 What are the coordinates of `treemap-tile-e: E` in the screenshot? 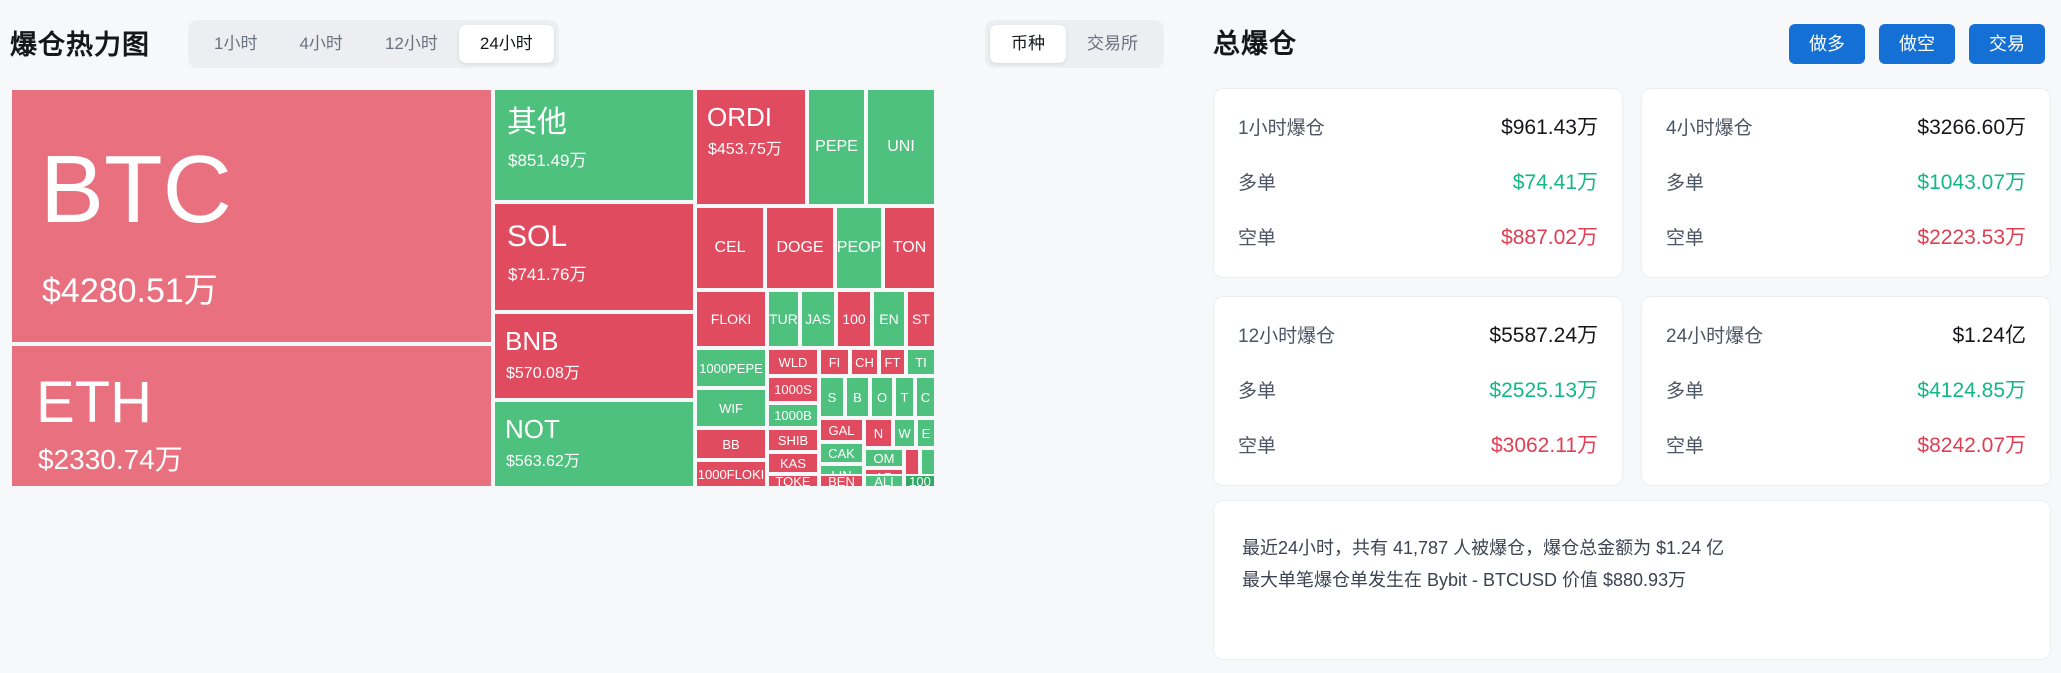 It's located at (926, 433).